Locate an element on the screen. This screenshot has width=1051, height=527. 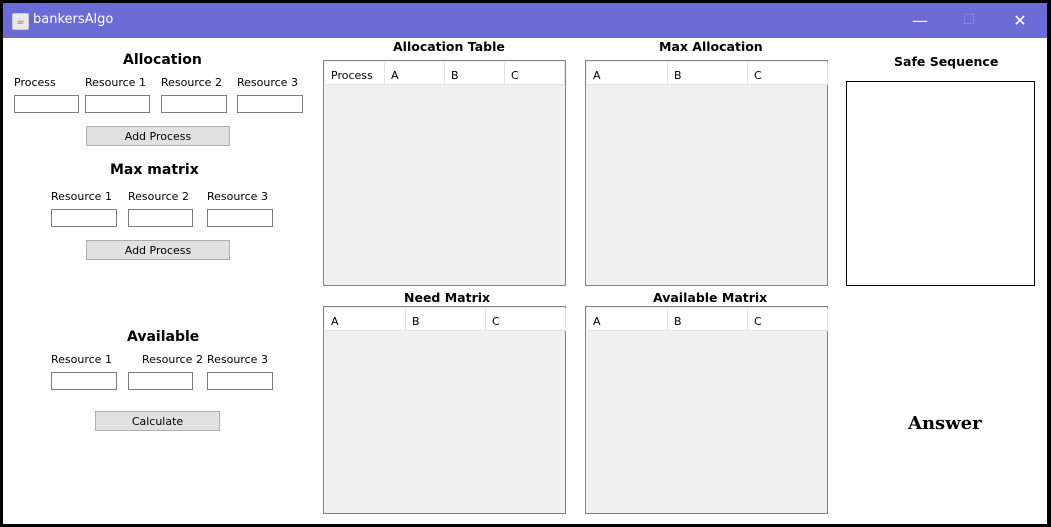
allocation-resource2-input is located at coordinates (194, 104).